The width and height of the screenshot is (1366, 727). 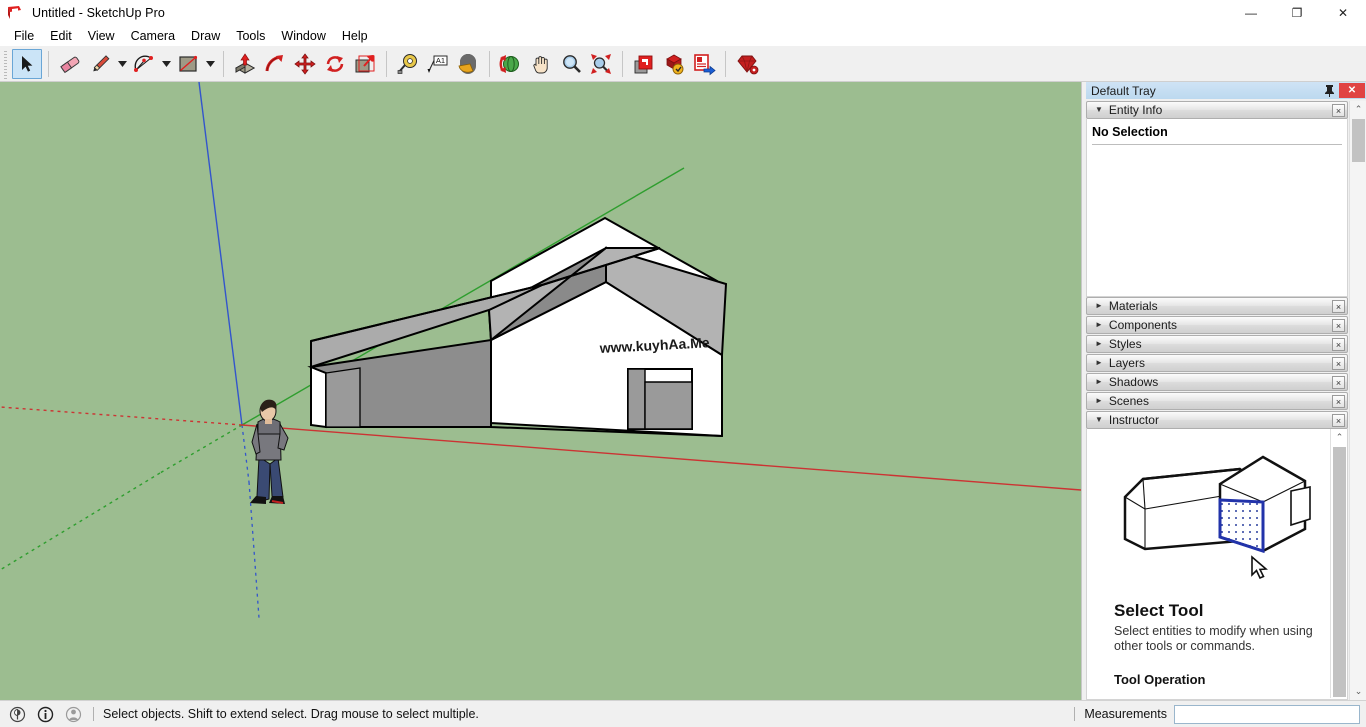 What do you see at coordinates (1226, 90) in the screenshot?
I see `tray-header: Default Tray ✕` at bounding box center [1226, 90].